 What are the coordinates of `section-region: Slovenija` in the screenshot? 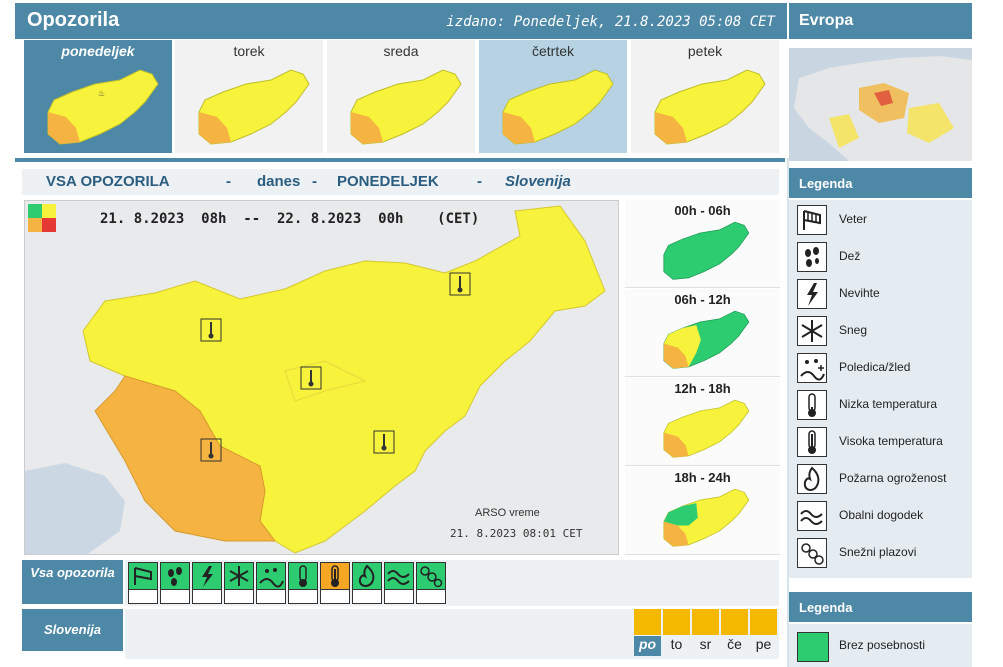 It's located at (538, 181).